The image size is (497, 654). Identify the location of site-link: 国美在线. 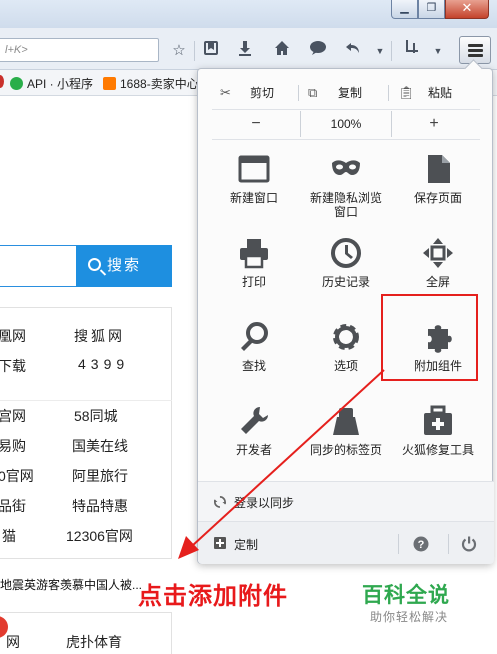
(100, 446).